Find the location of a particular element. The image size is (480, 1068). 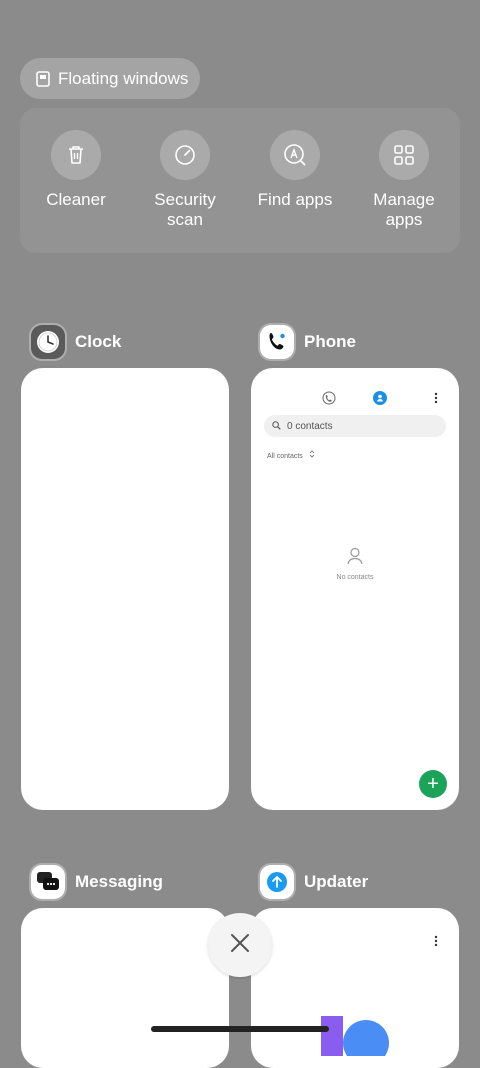

phone-tabs is located at coordinates (355, 398).